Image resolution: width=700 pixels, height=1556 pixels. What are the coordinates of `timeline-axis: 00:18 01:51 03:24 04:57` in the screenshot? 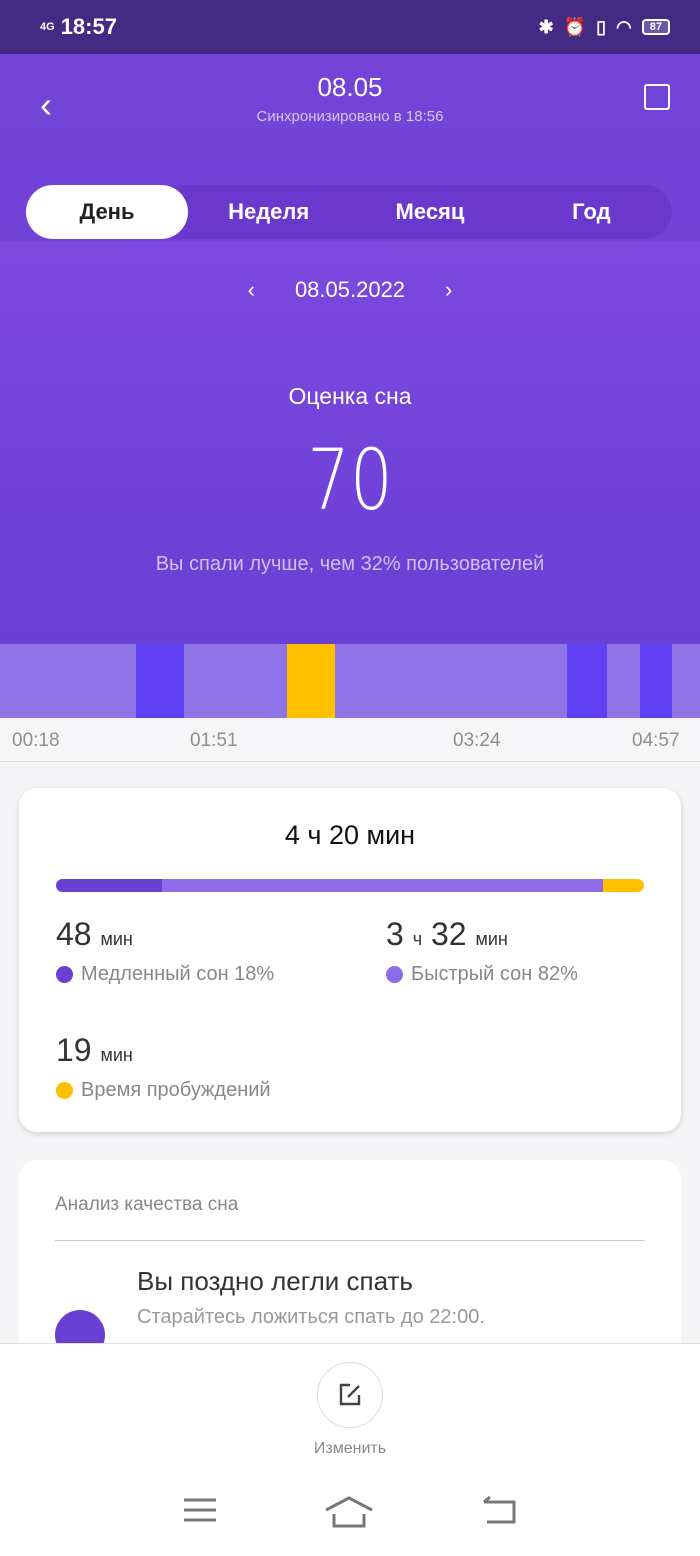 It's located at (350, 740).